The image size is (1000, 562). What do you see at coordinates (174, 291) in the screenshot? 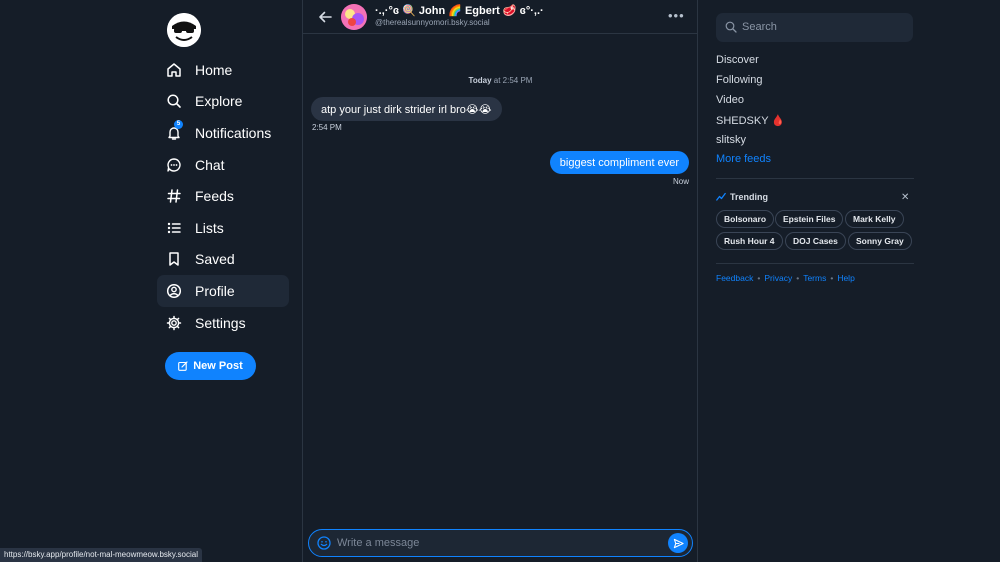
I see `user-circle-icon` at bounding box center [174, 291].